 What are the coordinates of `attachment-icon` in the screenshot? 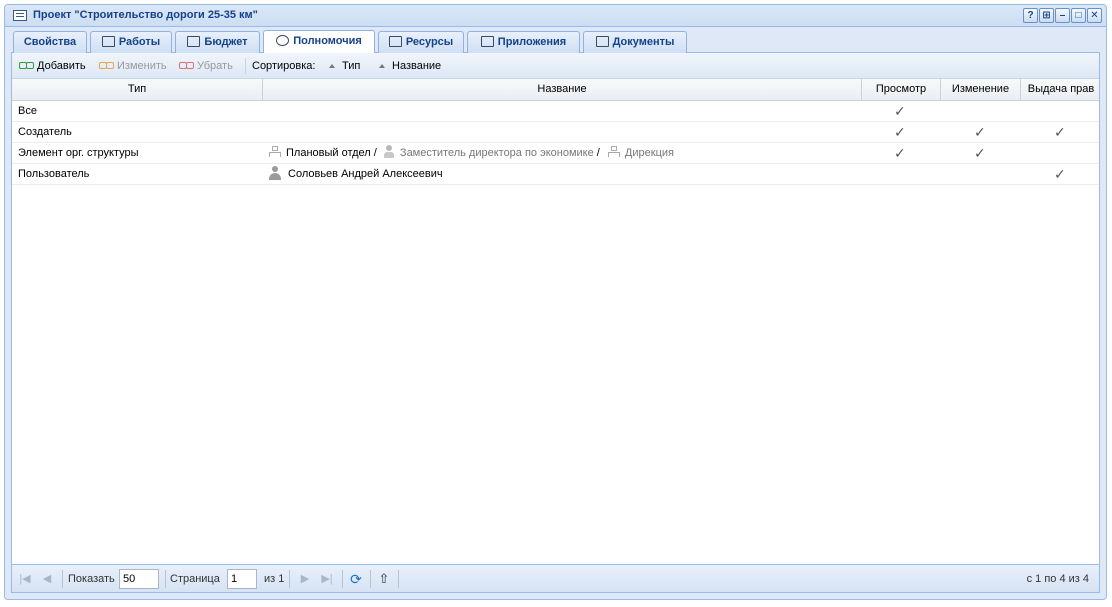 It's located at (487, 41).